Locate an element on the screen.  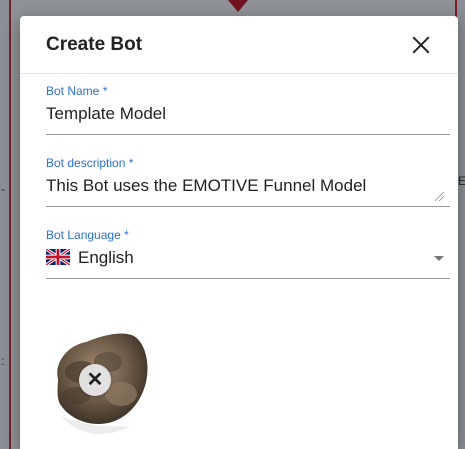
uk-flag-icon is located at coordinates (58, 257).